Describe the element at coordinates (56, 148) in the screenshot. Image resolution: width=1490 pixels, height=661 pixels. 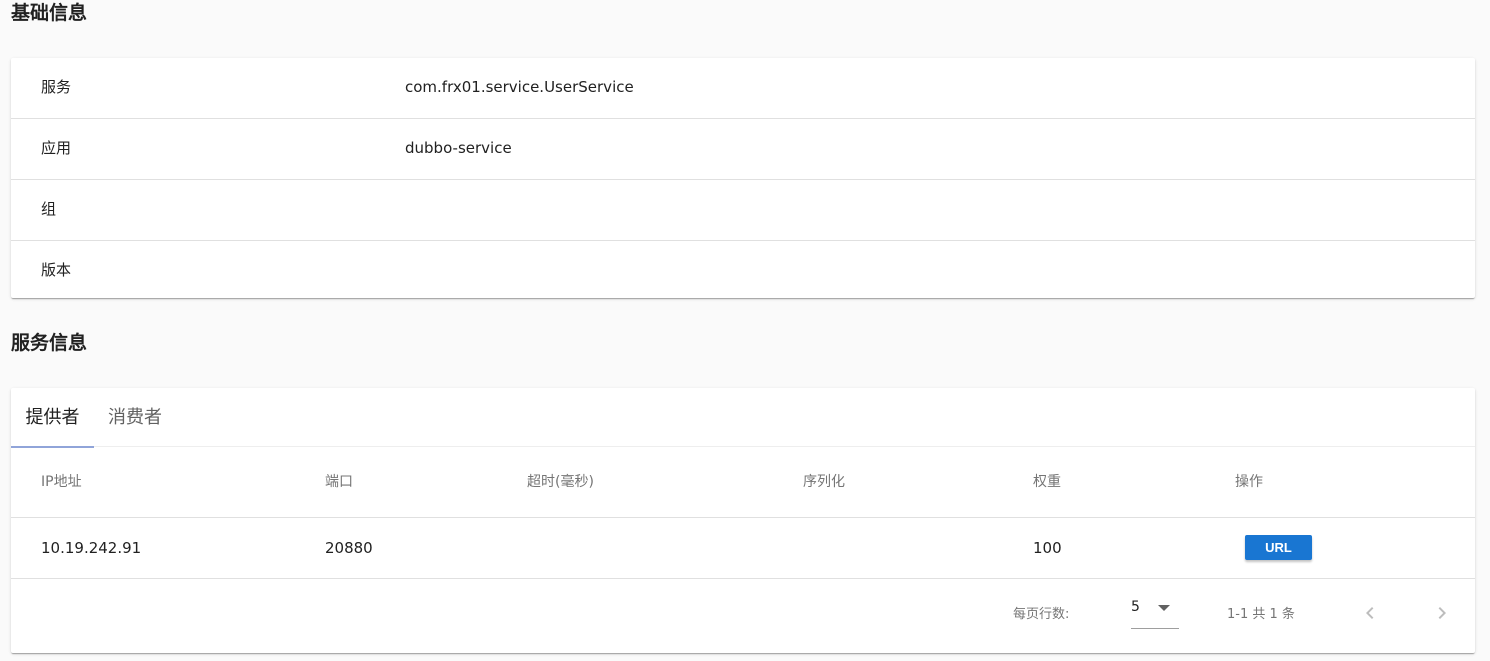
I see `info-key: 应用` at that location.